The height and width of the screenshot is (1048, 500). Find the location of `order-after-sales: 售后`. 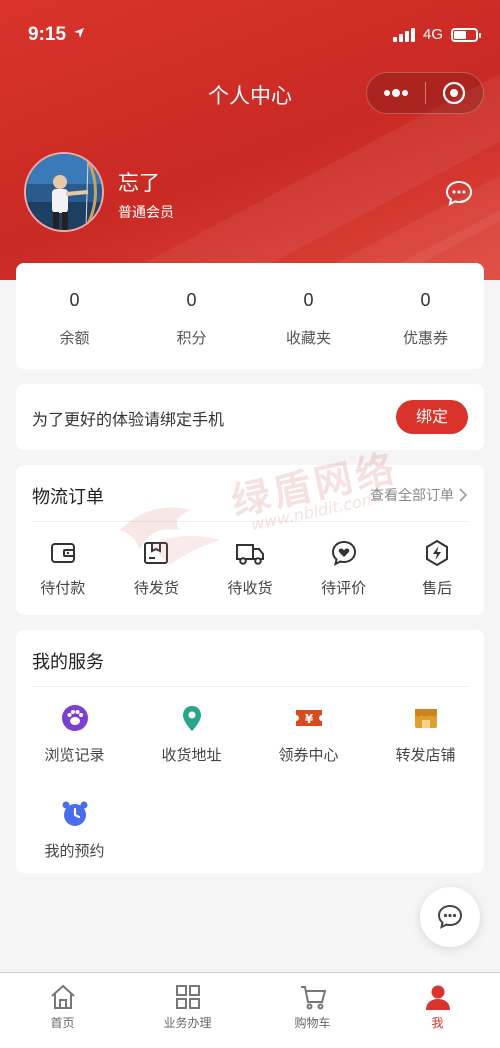

order-after-sales: 售后 is located at coordinates (437, 568).